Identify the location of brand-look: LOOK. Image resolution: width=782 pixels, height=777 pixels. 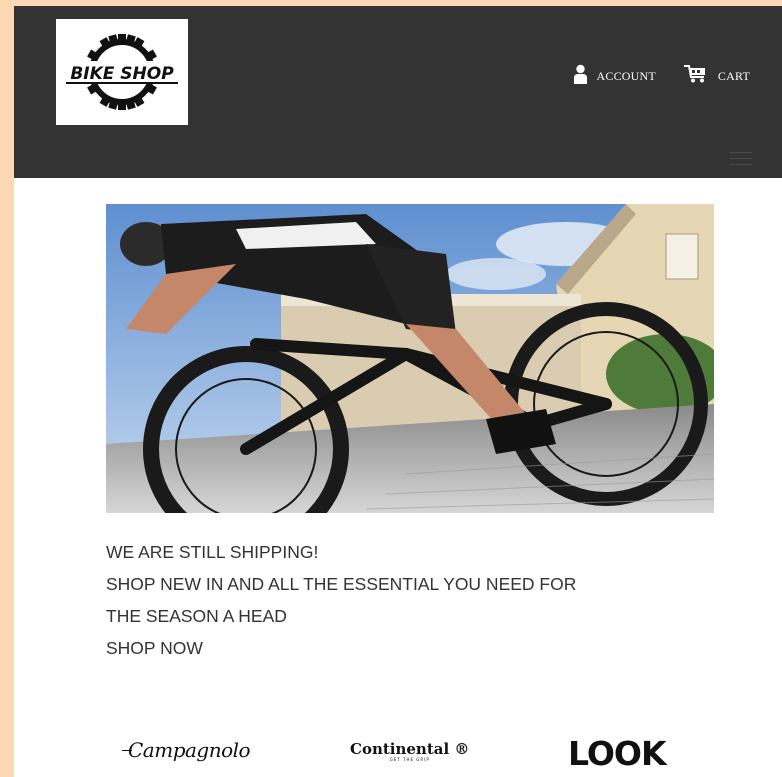
(617, 753).